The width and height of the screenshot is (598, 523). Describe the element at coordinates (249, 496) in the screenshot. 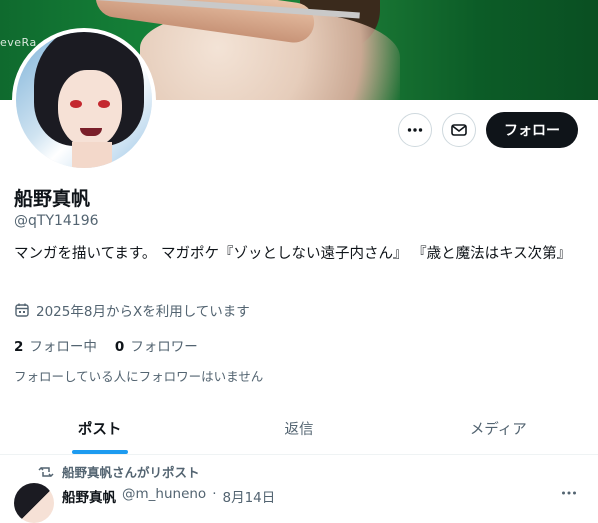

I see `post-date: 8月14日` at that location.